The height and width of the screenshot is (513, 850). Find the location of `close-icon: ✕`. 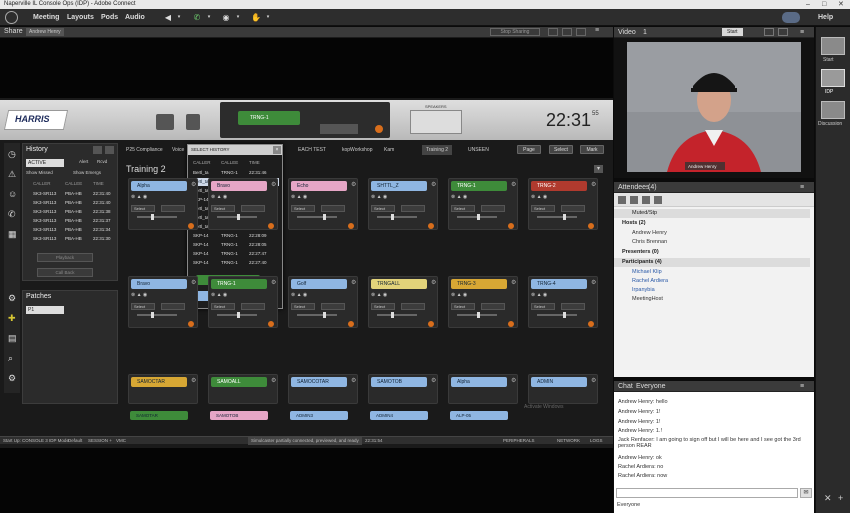

close-icon: ✕ is located at coordinates (841, 4).